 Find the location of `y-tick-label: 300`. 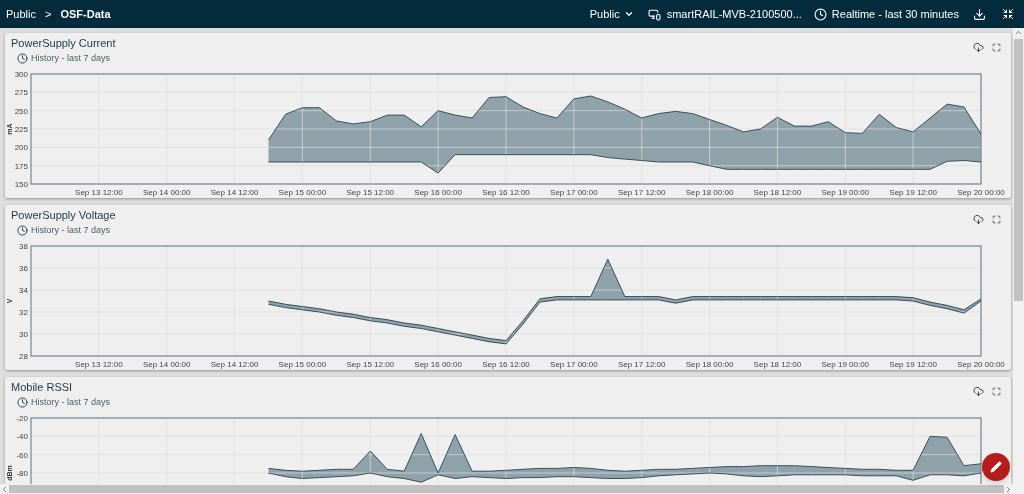

y-tick-label: 300 is located at coordinates (21, 74).